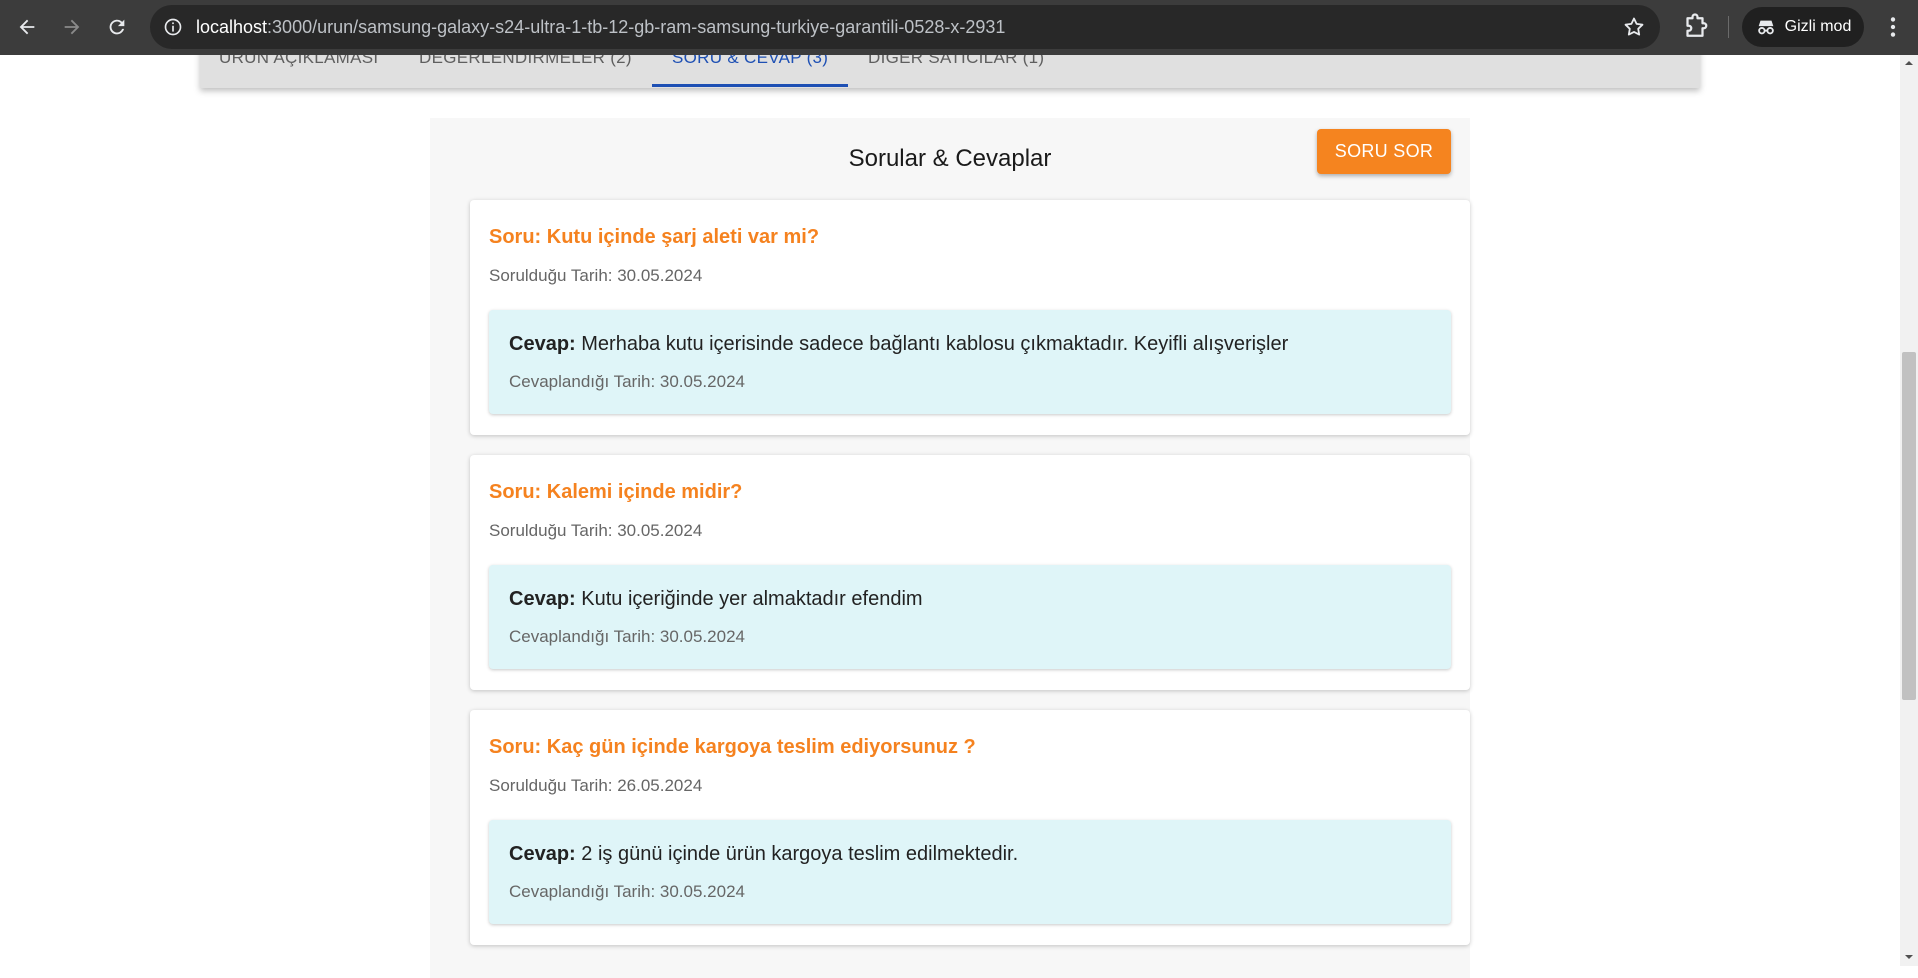 The height and width of the screenshot is (978, 1918). Describe the element at coordinates (1893, 27) in the screenshot. I see `more-vert-icon` at that location.